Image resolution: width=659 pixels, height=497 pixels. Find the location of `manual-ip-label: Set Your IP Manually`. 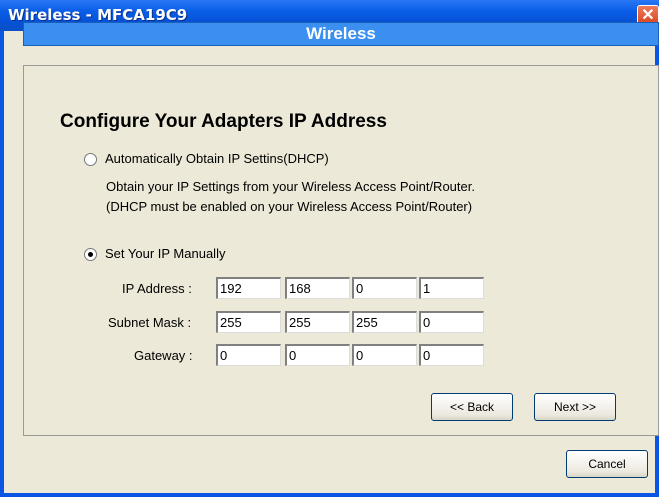

manual-ip-label: Set Your IP Manually is located at coordinates (165, 253).